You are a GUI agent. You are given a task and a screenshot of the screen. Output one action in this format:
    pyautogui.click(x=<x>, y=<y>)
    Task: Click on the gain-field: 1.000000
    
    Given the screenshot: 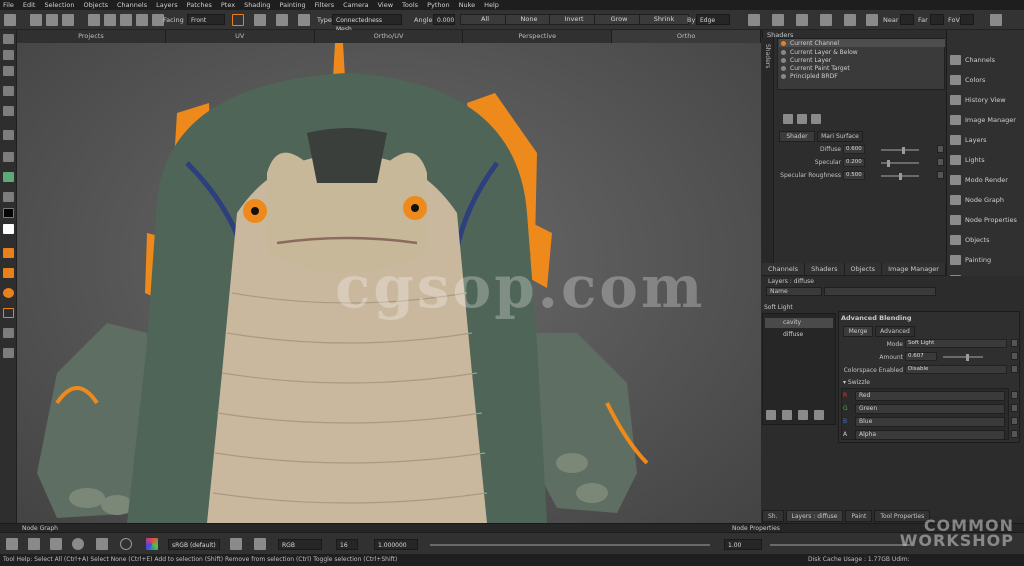 What is the action you would take?
    pyautogui.click(x=396, y=544)
    